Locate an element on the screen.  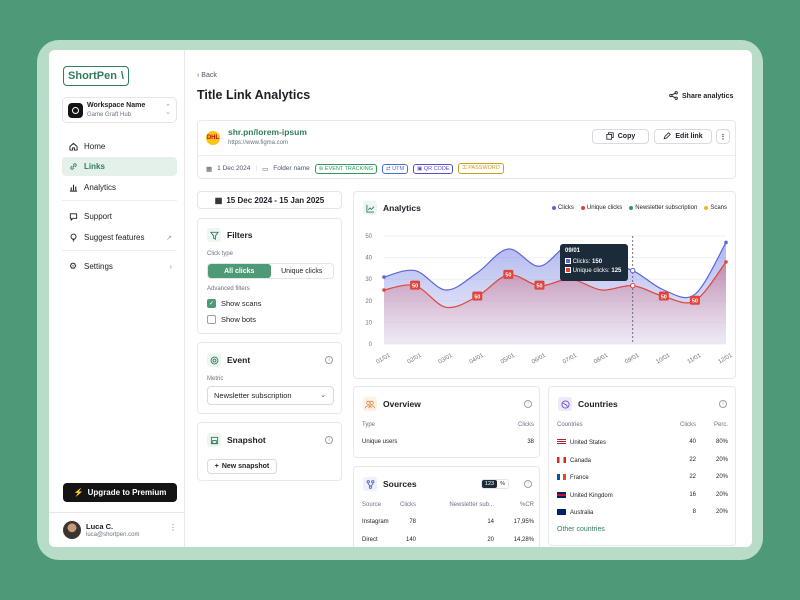
unique-clicks-option: Unique clicks is located at coordinates (302, 271).